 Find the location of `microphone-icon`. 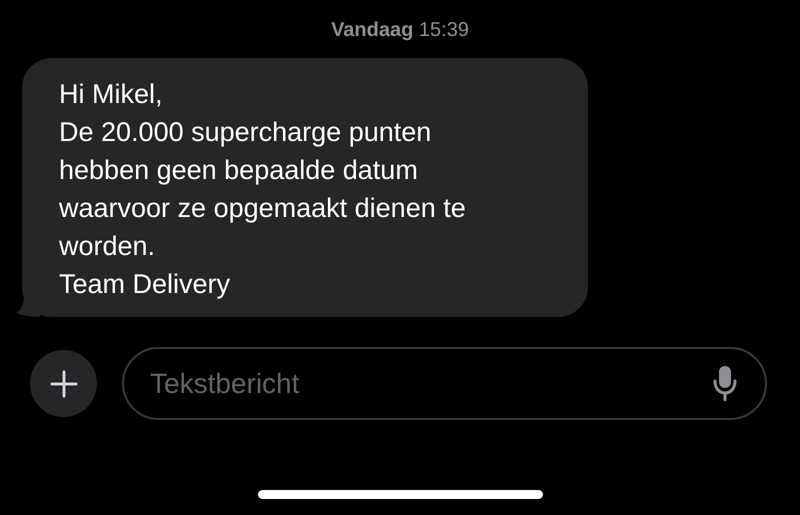

microphone-icon is located at coordinates (725, 383).